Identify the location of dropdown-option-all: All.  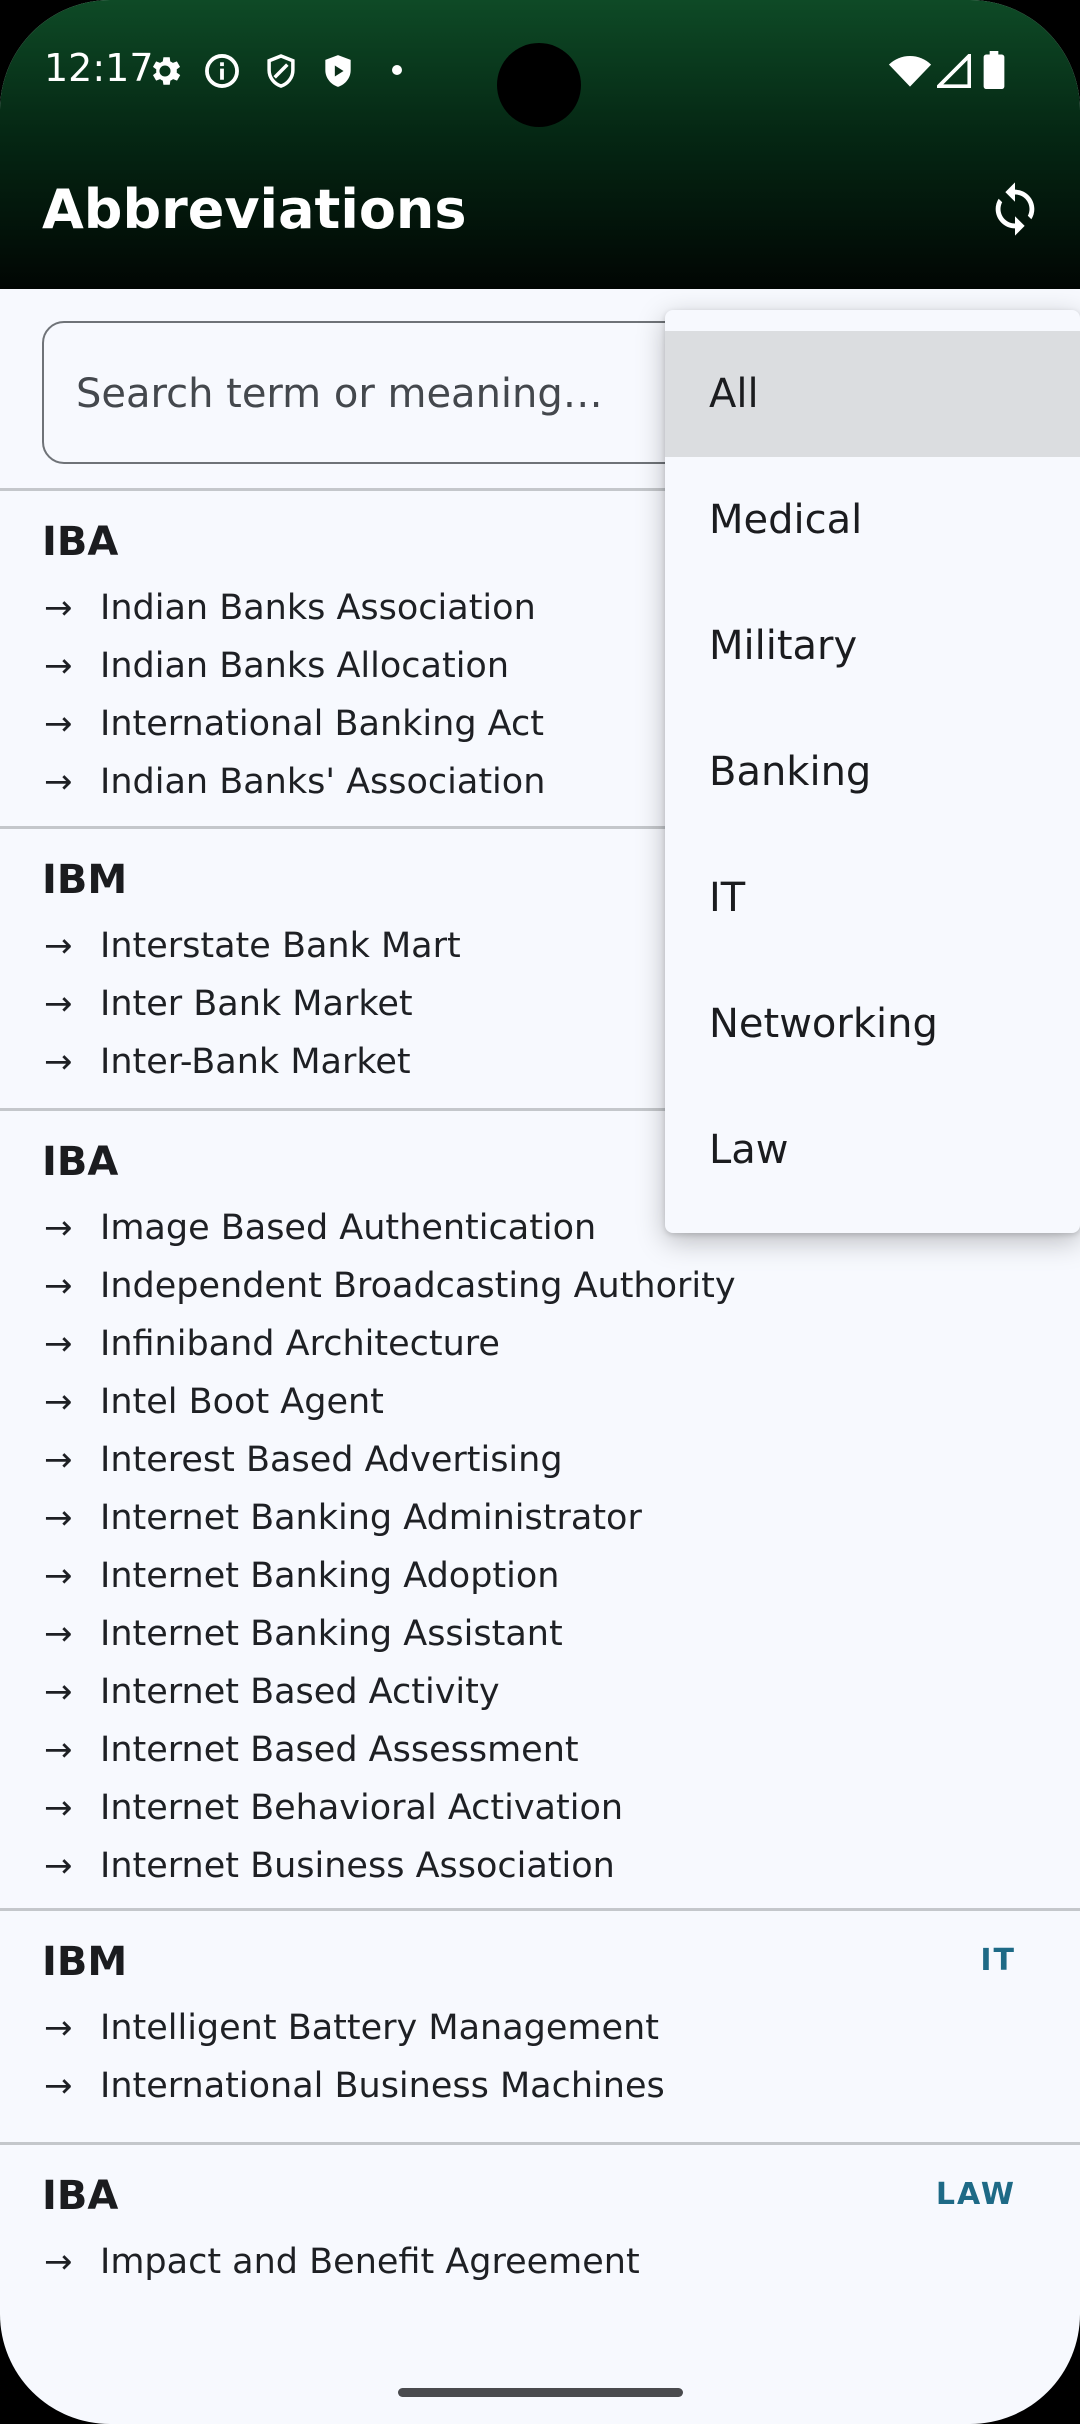
(872, 394).